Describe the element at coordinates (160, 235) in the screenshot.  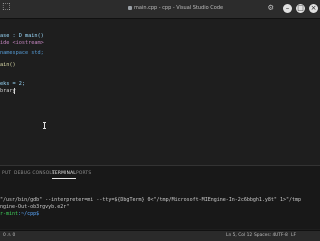
I see `status-bar: 0 ⚠ 0 Ln 5, Col 12 Spaces: 4 UTF-8 LF` at that location.